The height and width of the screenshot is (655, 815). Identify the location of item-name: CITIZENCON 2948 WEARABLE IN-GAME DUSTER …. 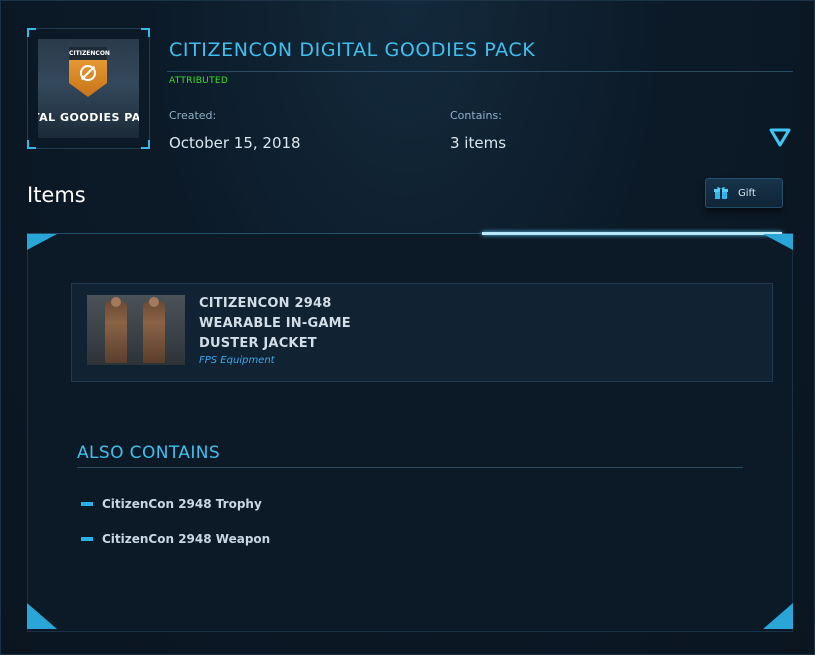
(275, 323).